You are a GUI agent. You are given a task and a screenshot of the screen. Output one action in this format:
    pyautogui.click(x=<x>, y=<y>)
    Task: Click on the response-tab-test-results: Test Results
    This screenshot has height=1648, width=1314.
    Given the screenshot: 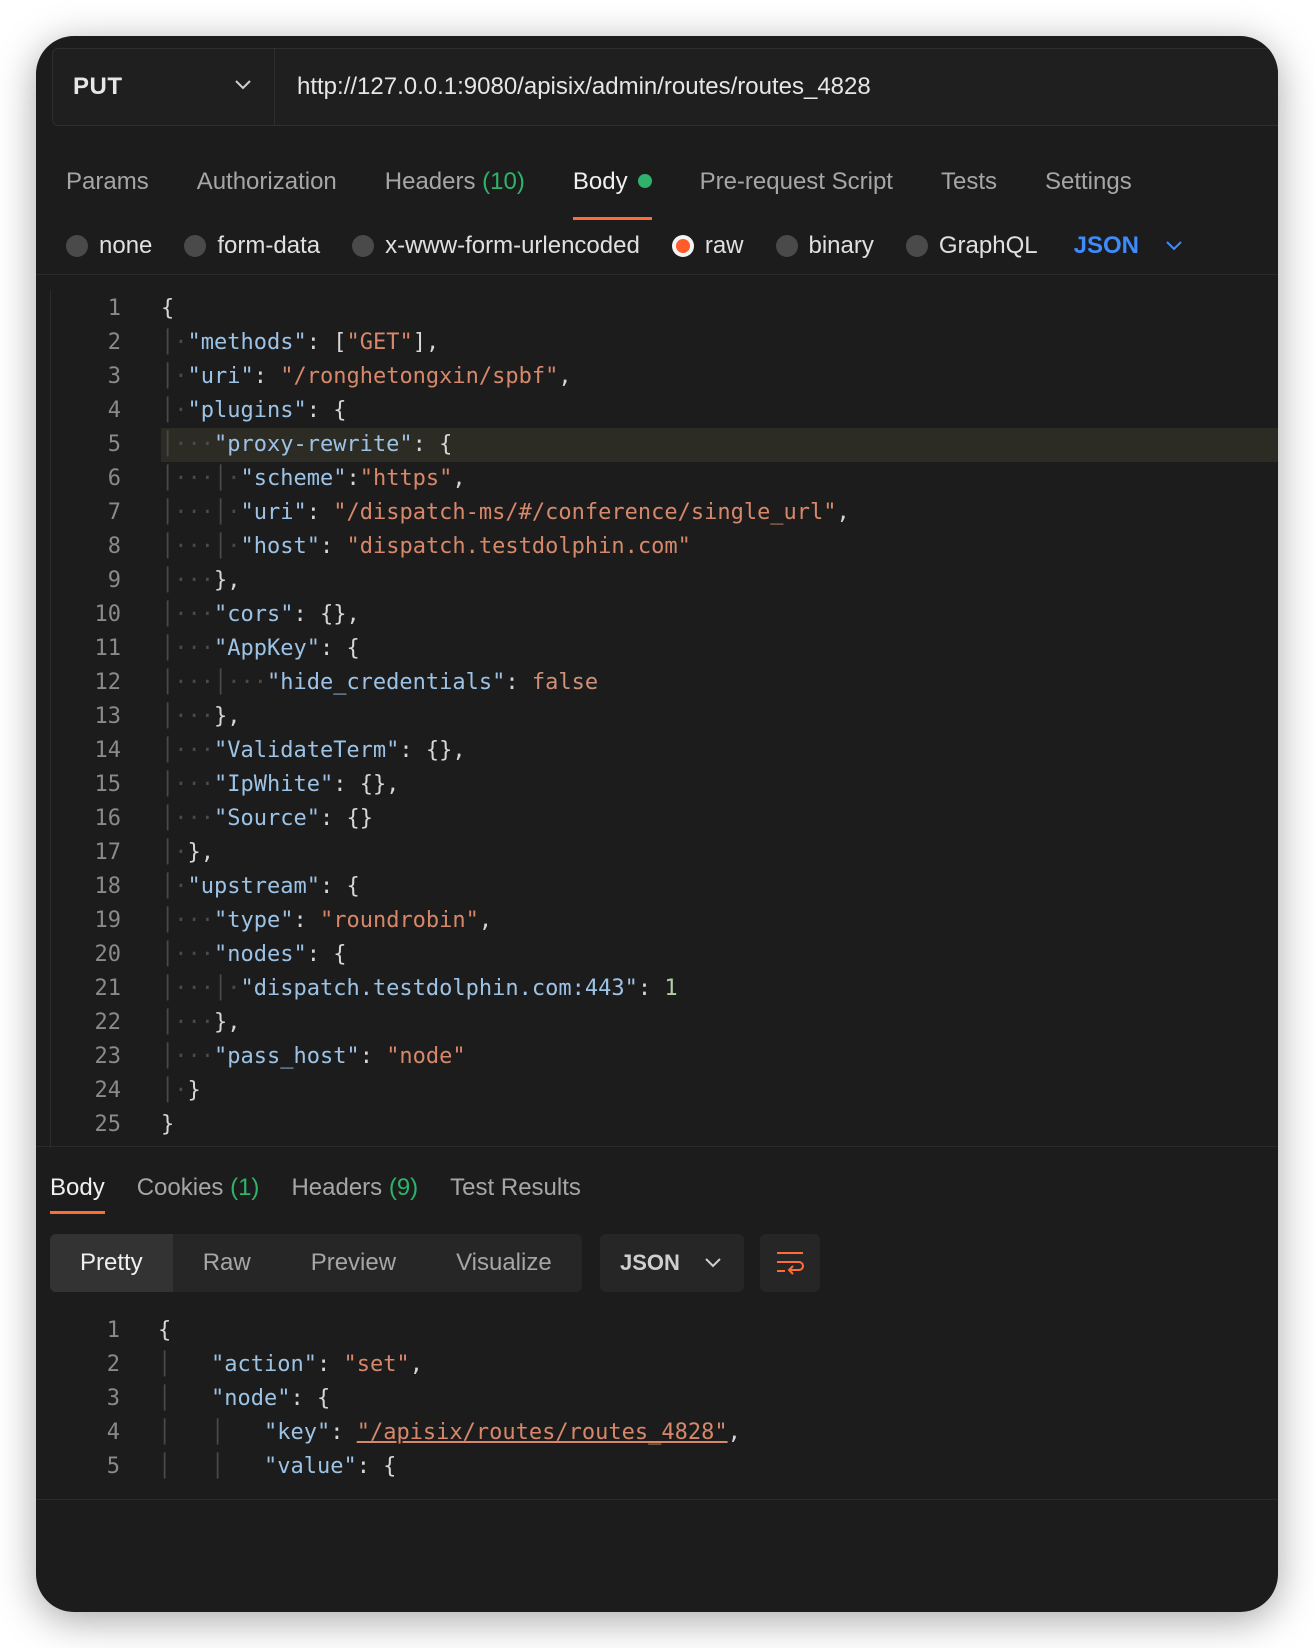 What is the action you would take?
    pyautogui.click(x=515, y=1188)
    